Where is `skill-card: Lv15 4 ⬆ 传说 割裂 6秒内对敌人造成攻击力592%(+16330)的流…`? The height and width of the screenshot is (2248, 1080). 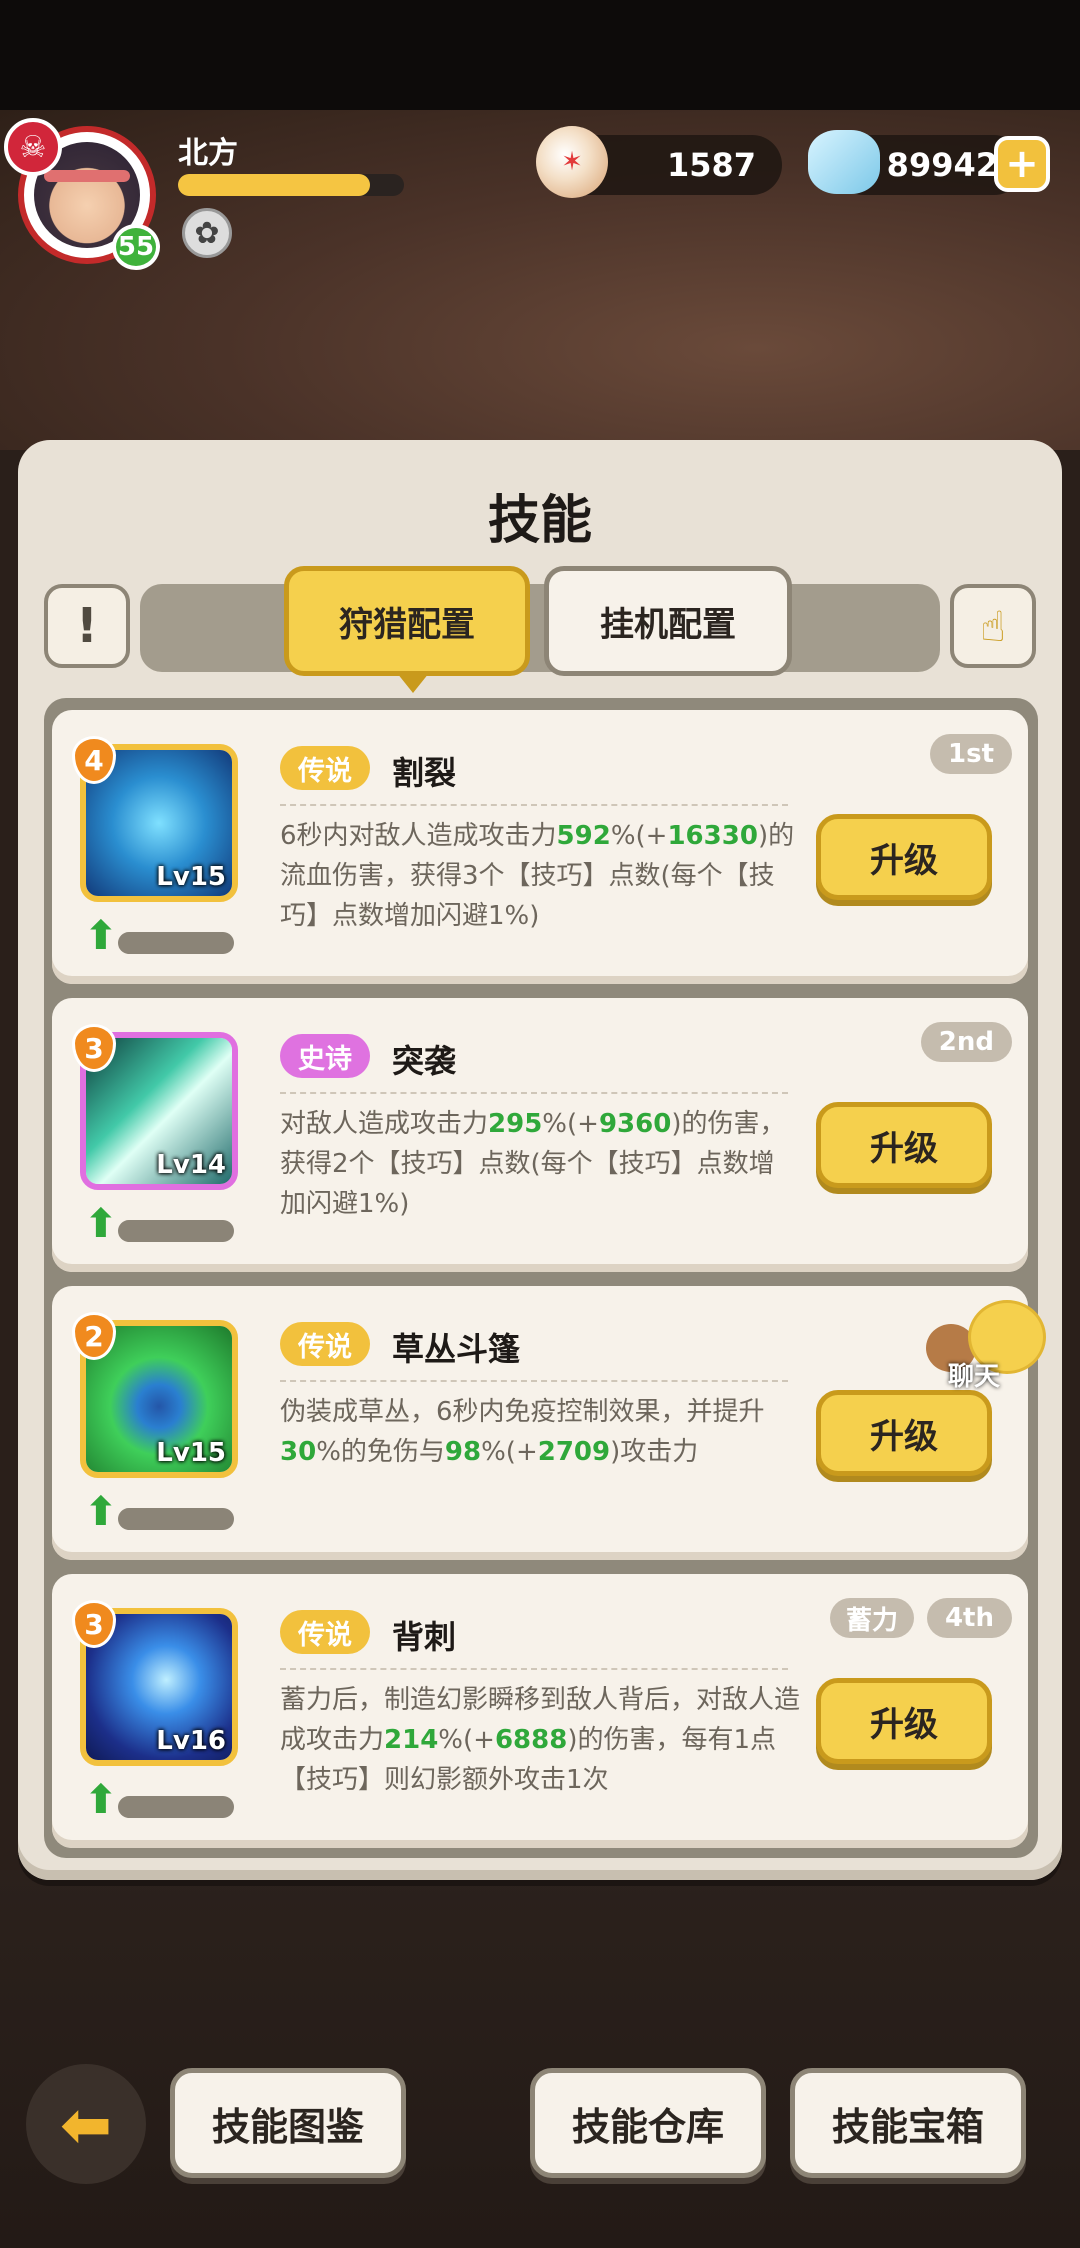
skill-card: Lv15 4 ⬆ 传说 割裂 6秒内对敌人造成攻击力592%(+16330)的流… is located at coordinates (540, 847).